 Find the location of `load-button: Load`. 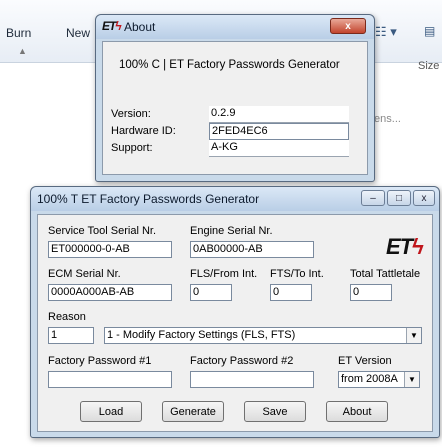

load-button: Load is located at coordinates (111, 411).